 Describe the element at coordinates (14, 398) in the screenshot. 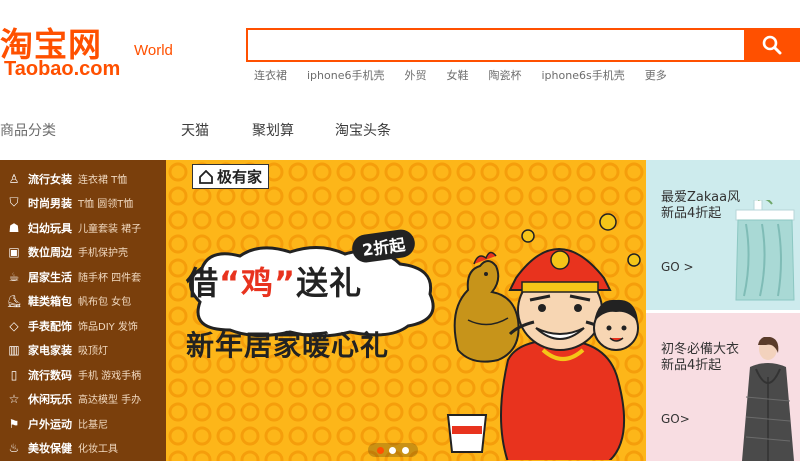

I see `star-icon: ☆` at that location.